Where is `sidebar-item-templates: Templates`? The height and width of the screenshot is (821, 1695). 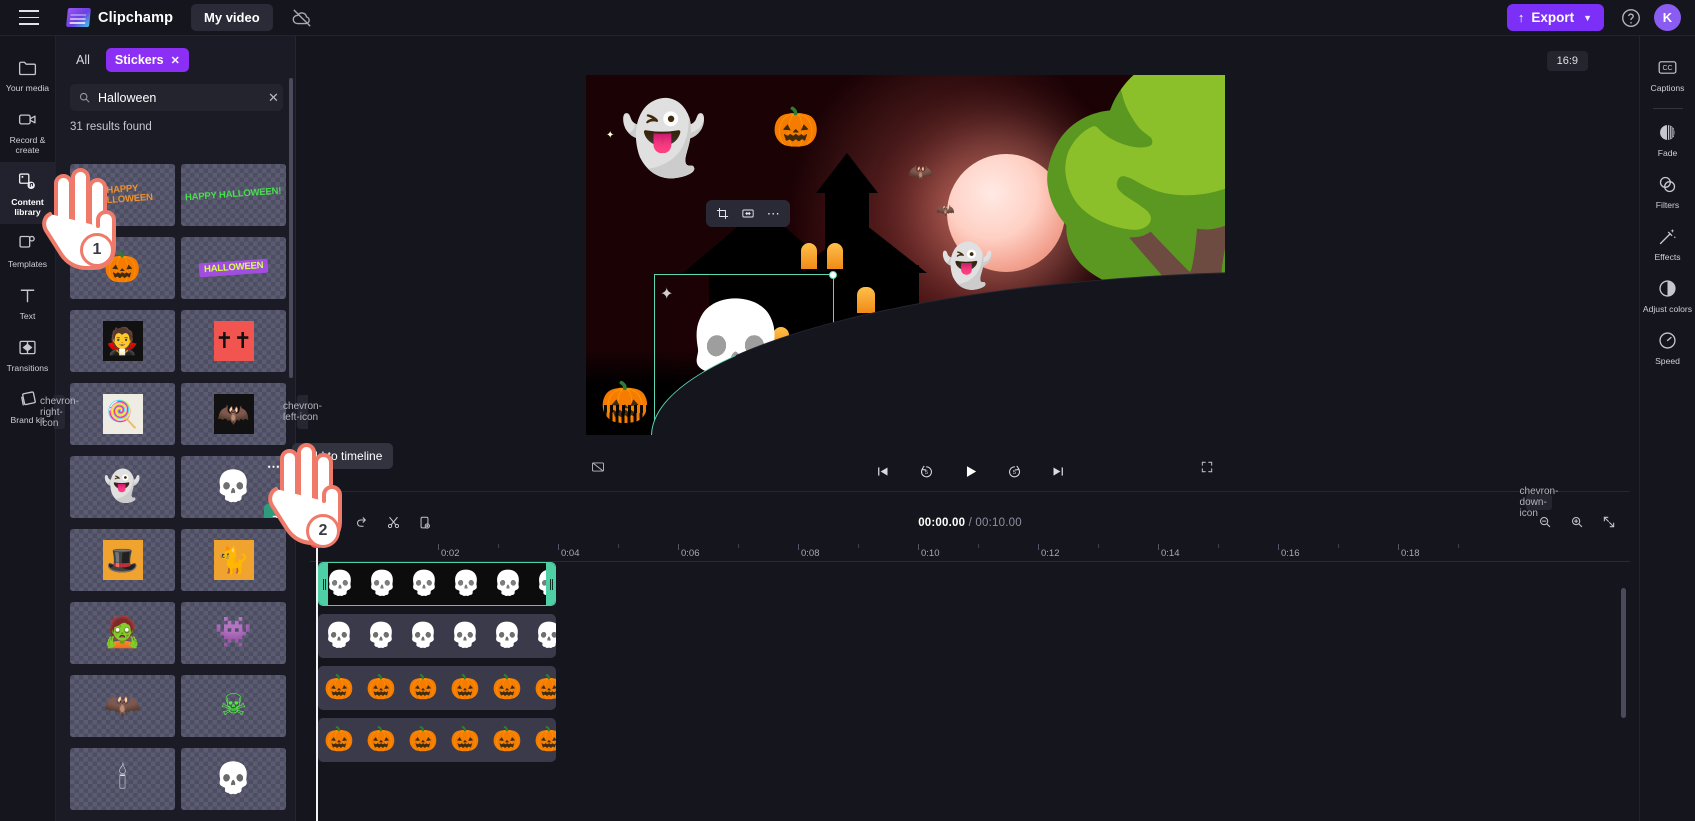
sidebar-item-templates: Templates is located at coordinates (28, 250).